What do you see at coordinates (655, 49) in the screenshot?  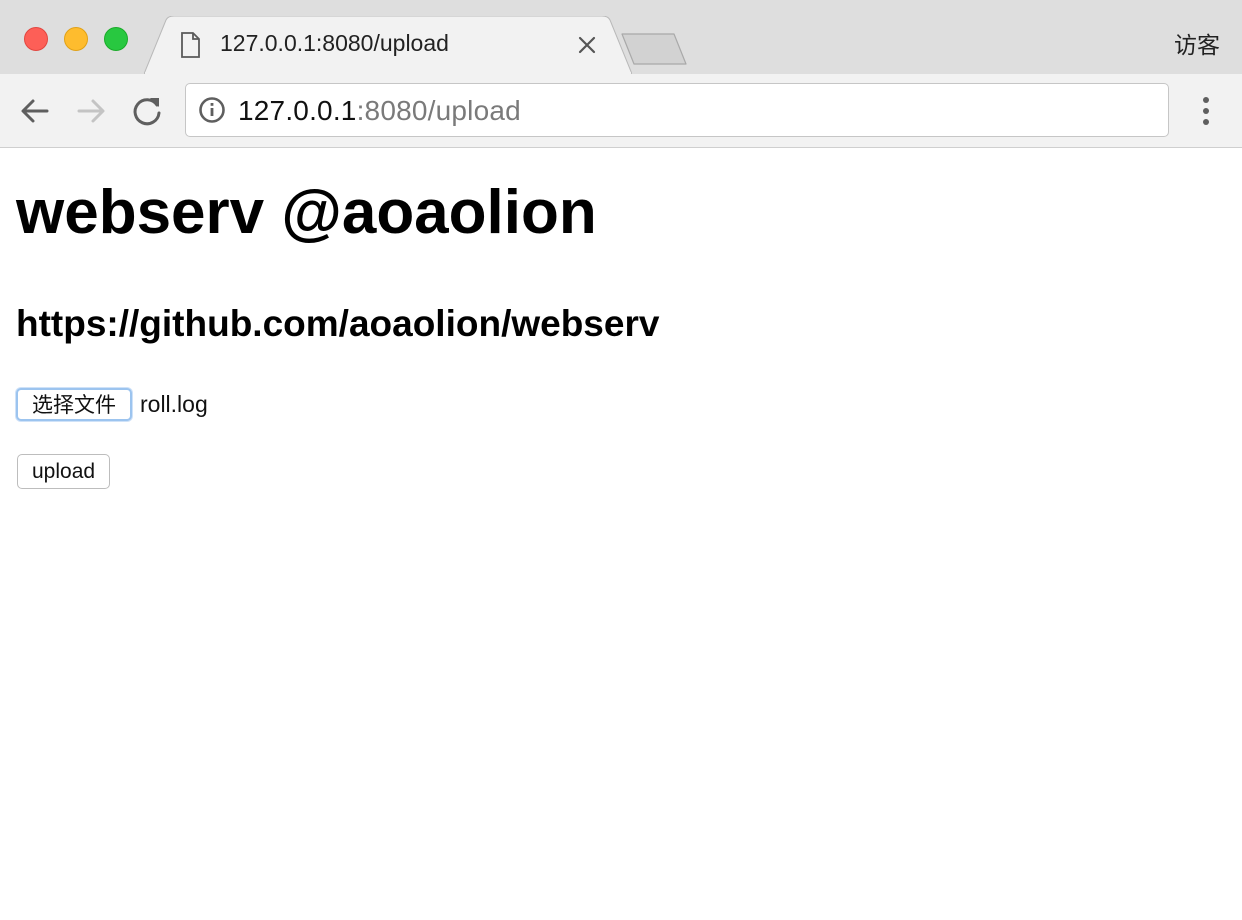 I see `new-tab-button` at bounding box center [655, 49].